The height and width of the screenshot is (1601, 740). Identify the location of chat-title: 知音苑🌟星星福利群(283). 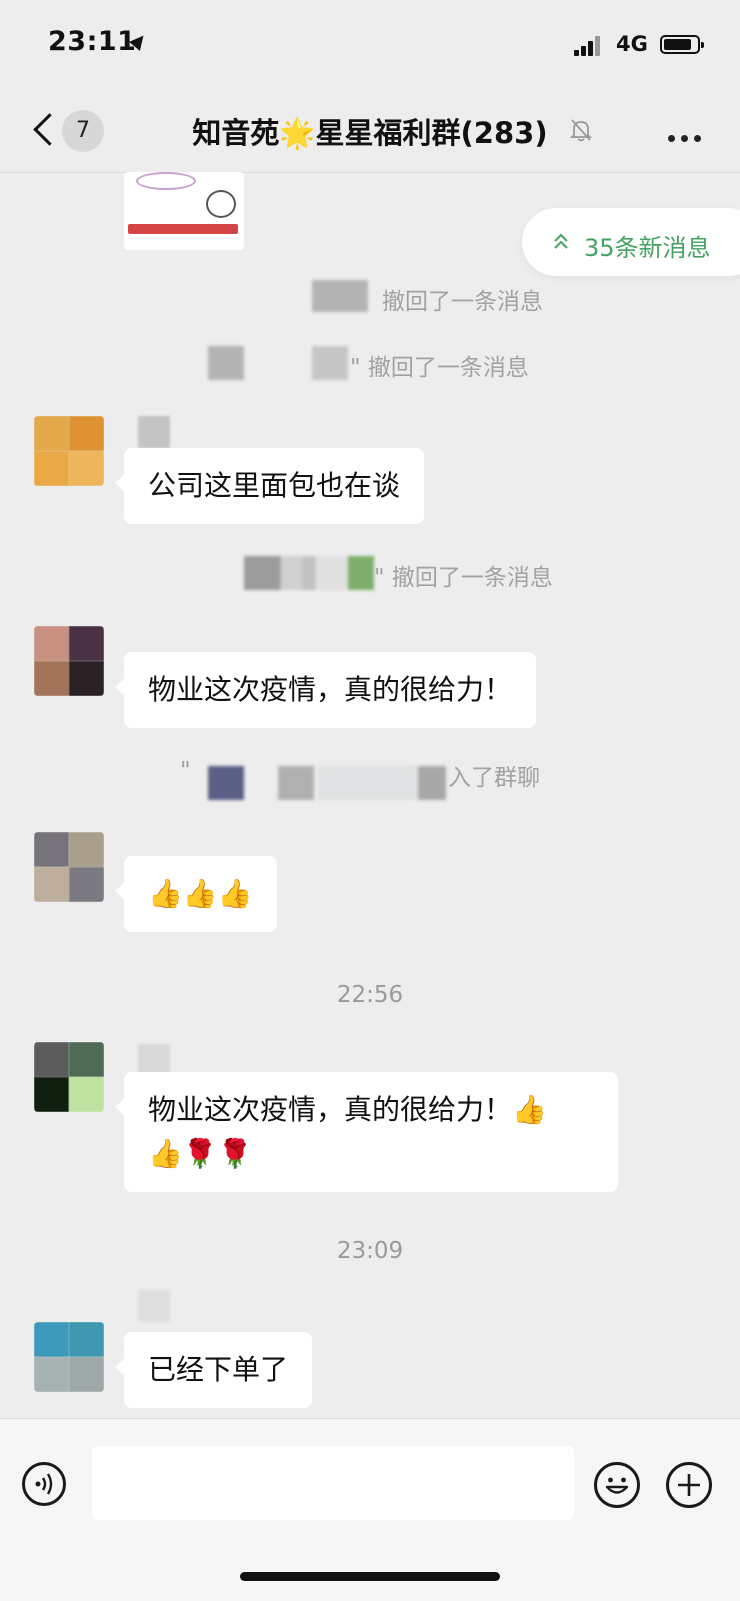
(370, 131).